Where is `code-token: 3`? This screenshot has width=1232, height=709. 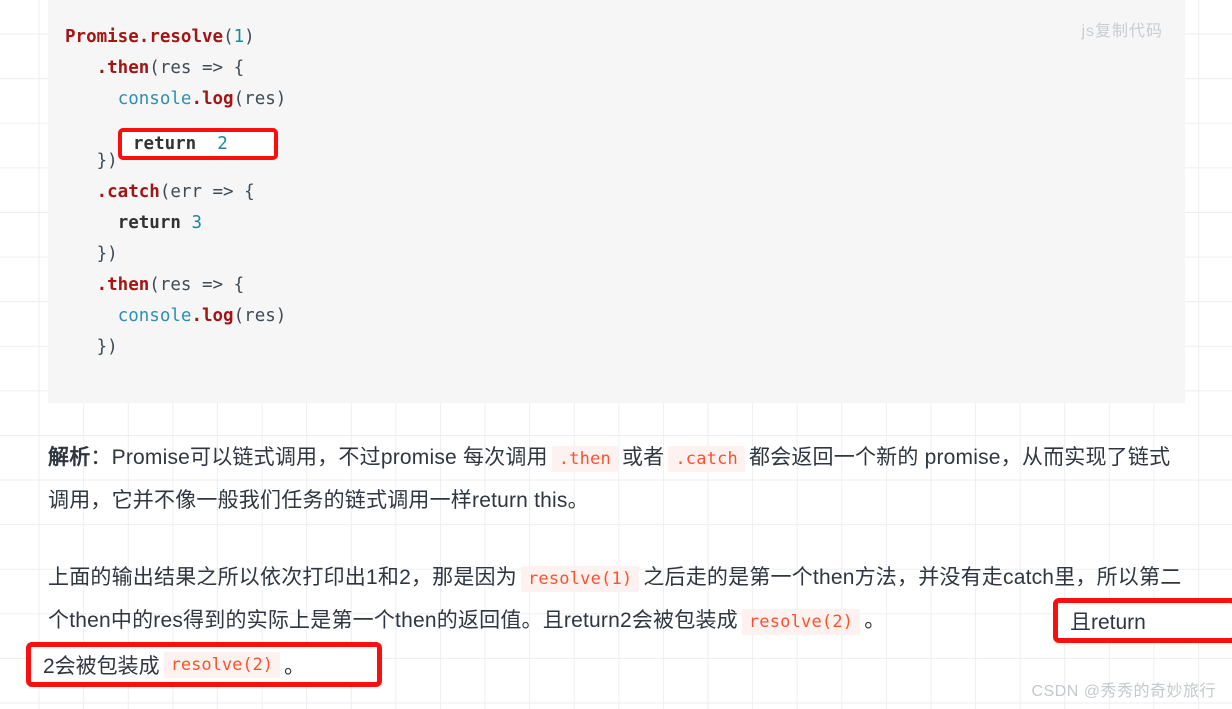
code-token: 3 is located at coordinates (196, 223).